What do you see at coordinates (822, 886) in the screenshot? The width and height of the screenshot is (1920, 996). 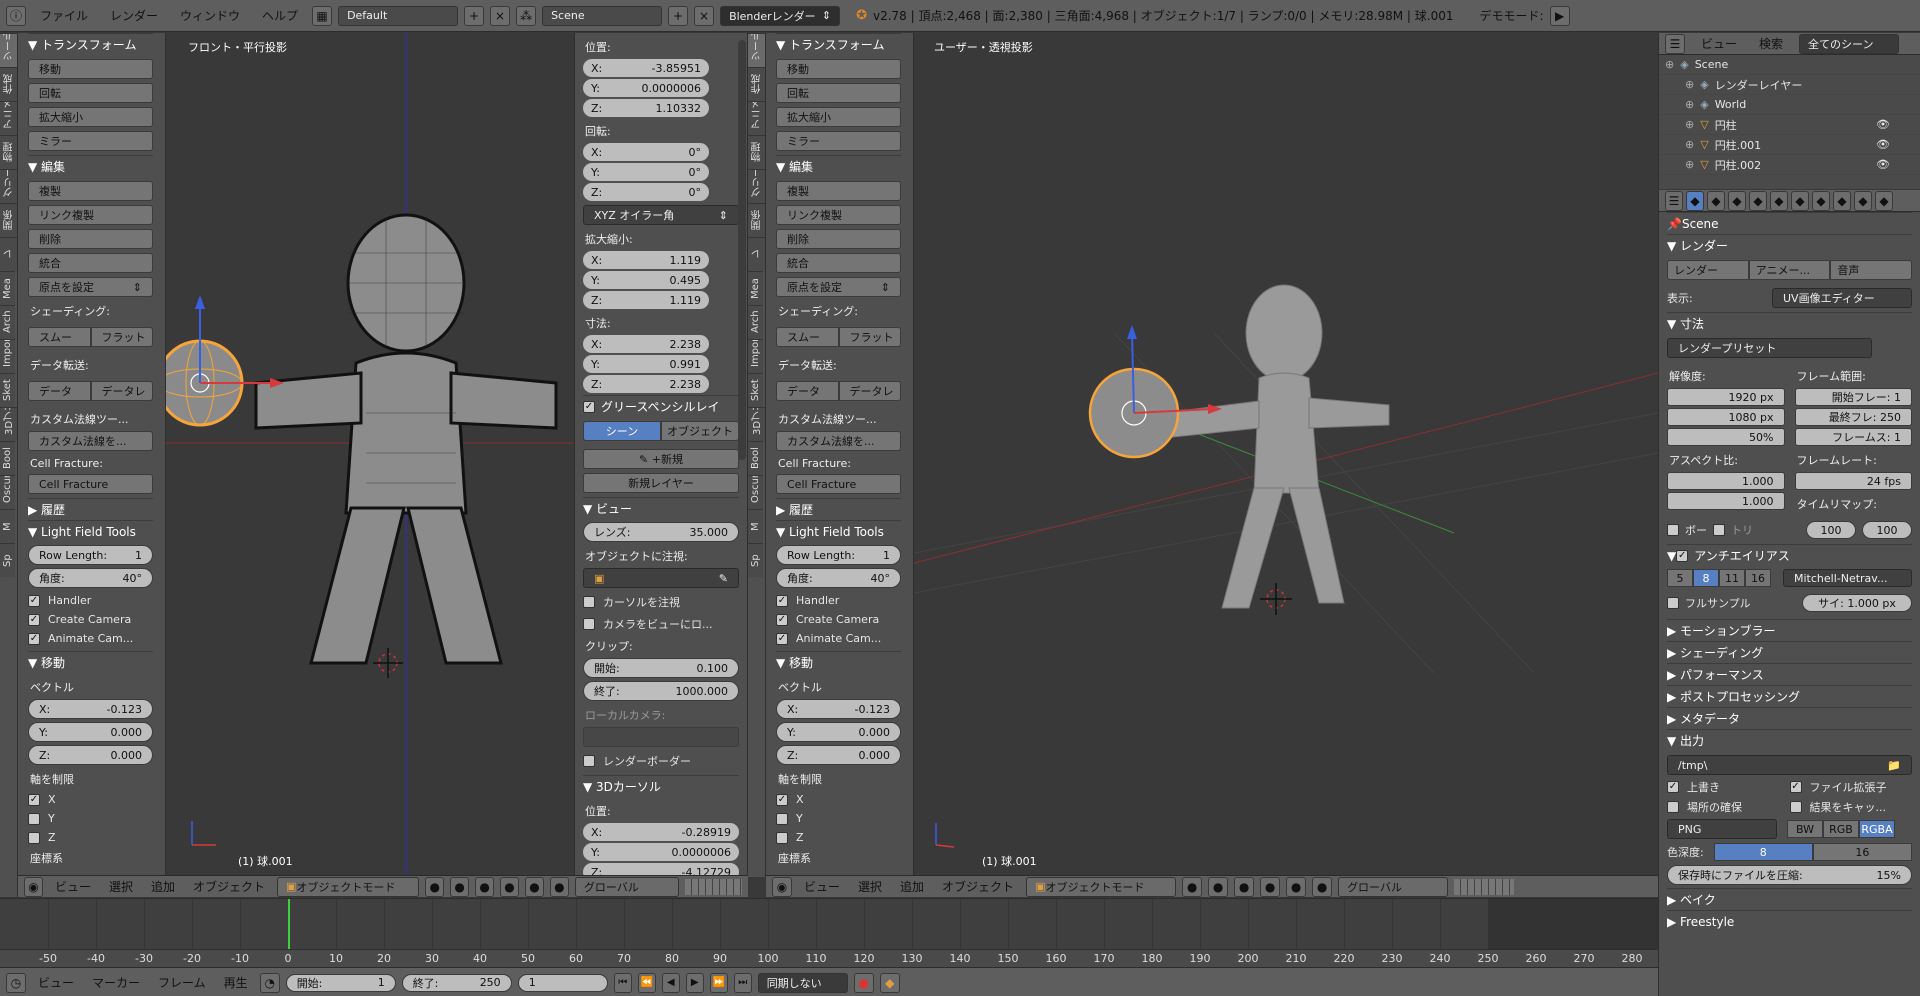 I see `viewport-menu-item: ビュー` at bounding box center [822, 886].